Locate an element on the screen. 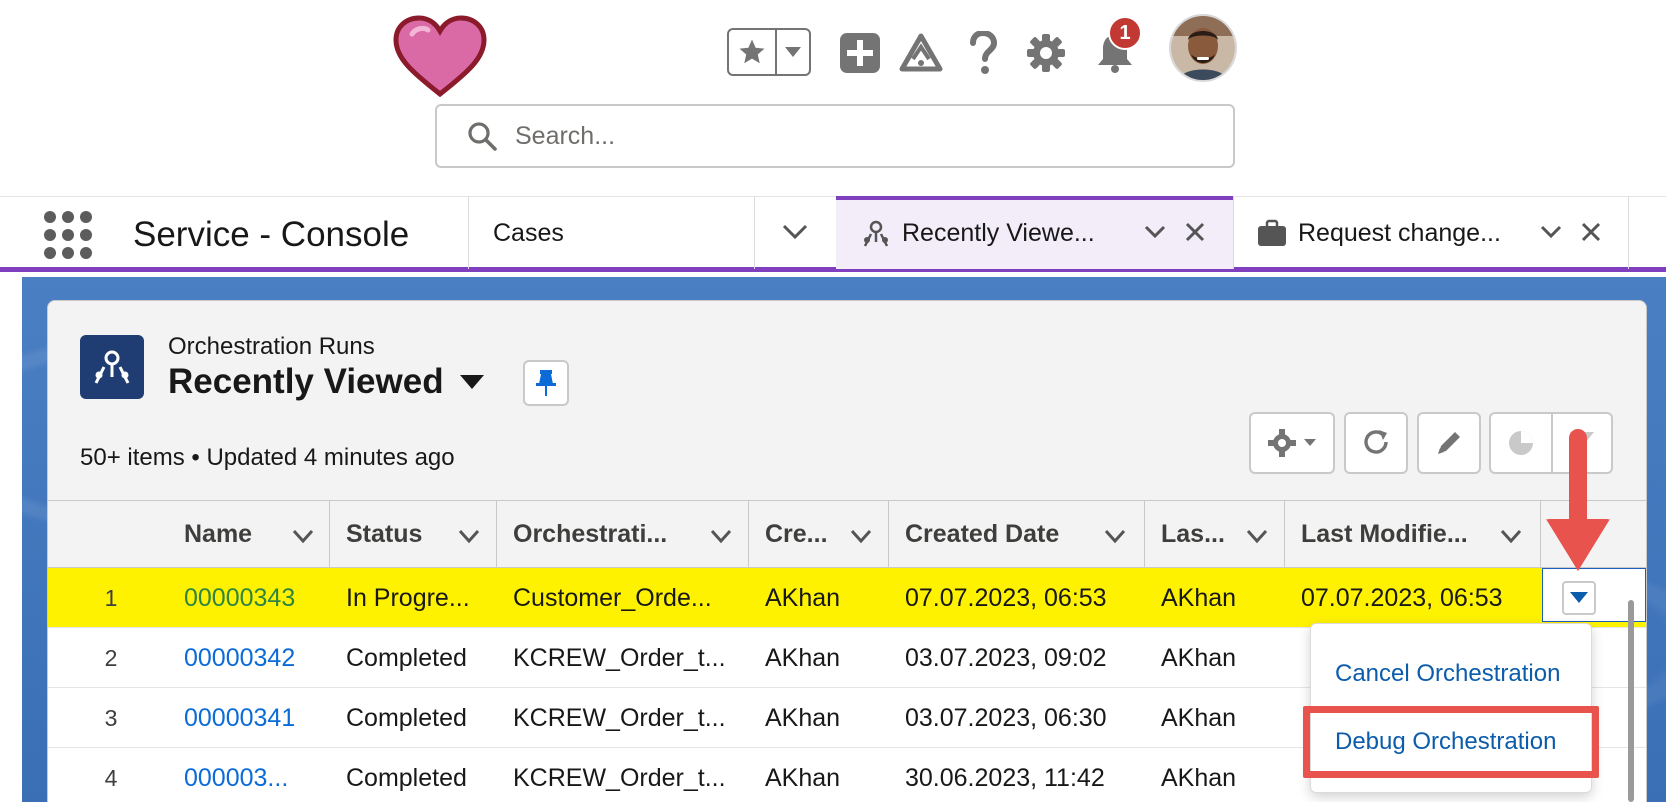 The width and height of the screenshot is (1666, 802). setup-button is located at coordinates (1046, 53).